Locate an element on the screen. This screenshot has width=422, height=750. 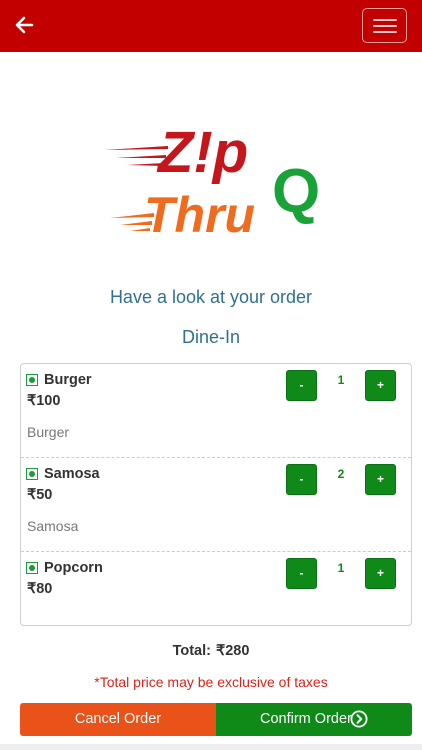
item-description: Samosa is located at coordinates (53, 526).